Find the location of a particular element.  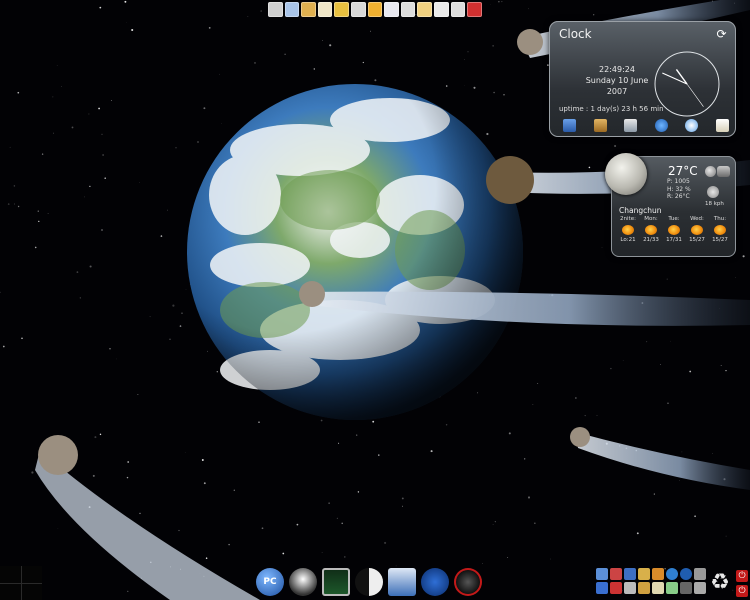

printer-icon is located at coordinates (700, 588).